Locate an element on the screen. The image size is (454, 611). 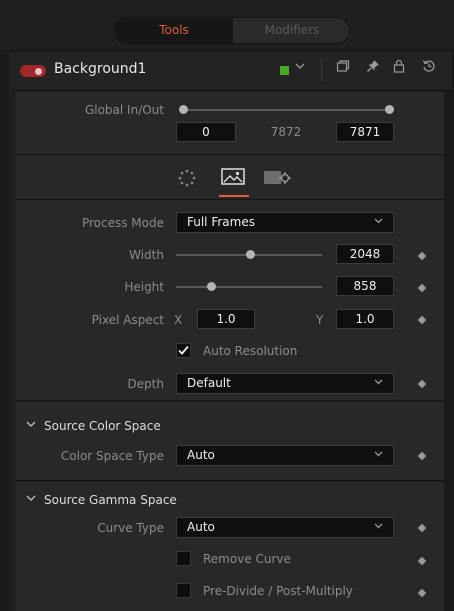
tab-tools: Tools is located at coordinates (174, 30).